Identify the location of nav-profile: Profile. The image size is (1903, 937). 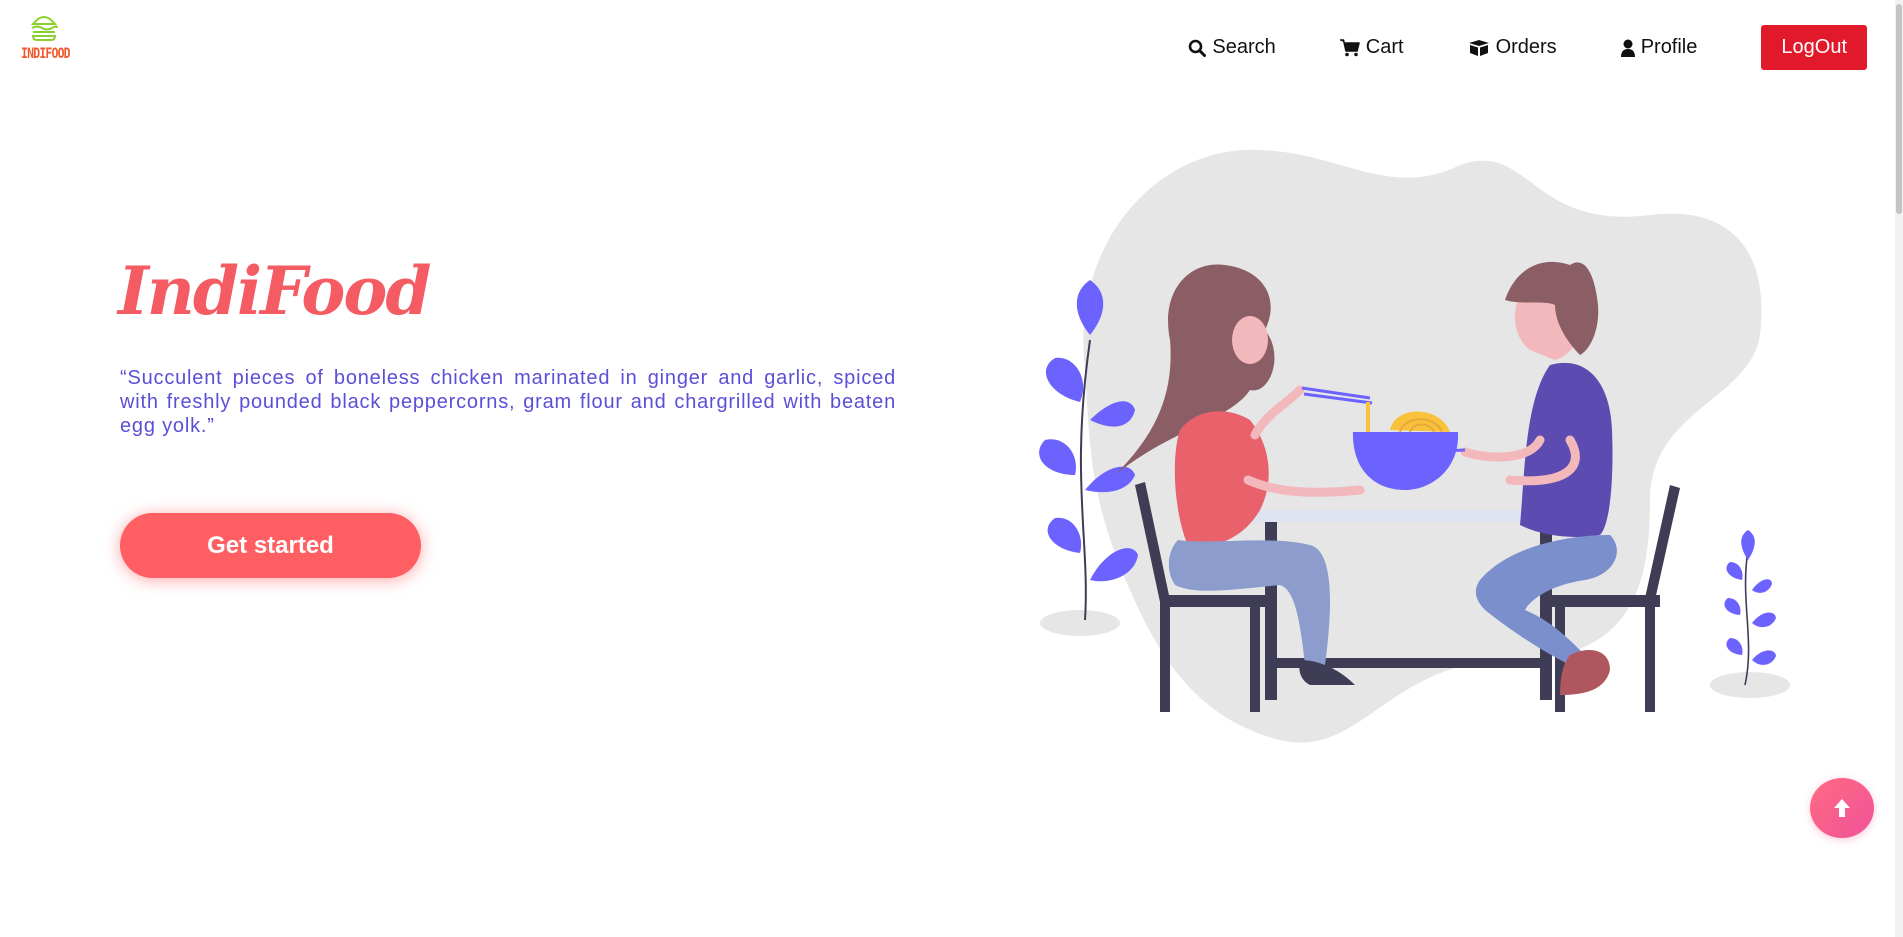
(1659, 47).